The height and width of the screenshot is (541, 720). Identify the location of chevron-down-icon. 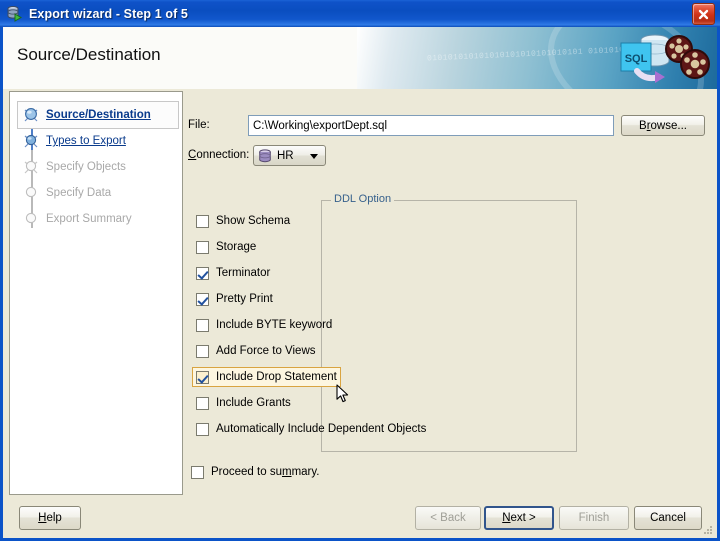
(314, 156).